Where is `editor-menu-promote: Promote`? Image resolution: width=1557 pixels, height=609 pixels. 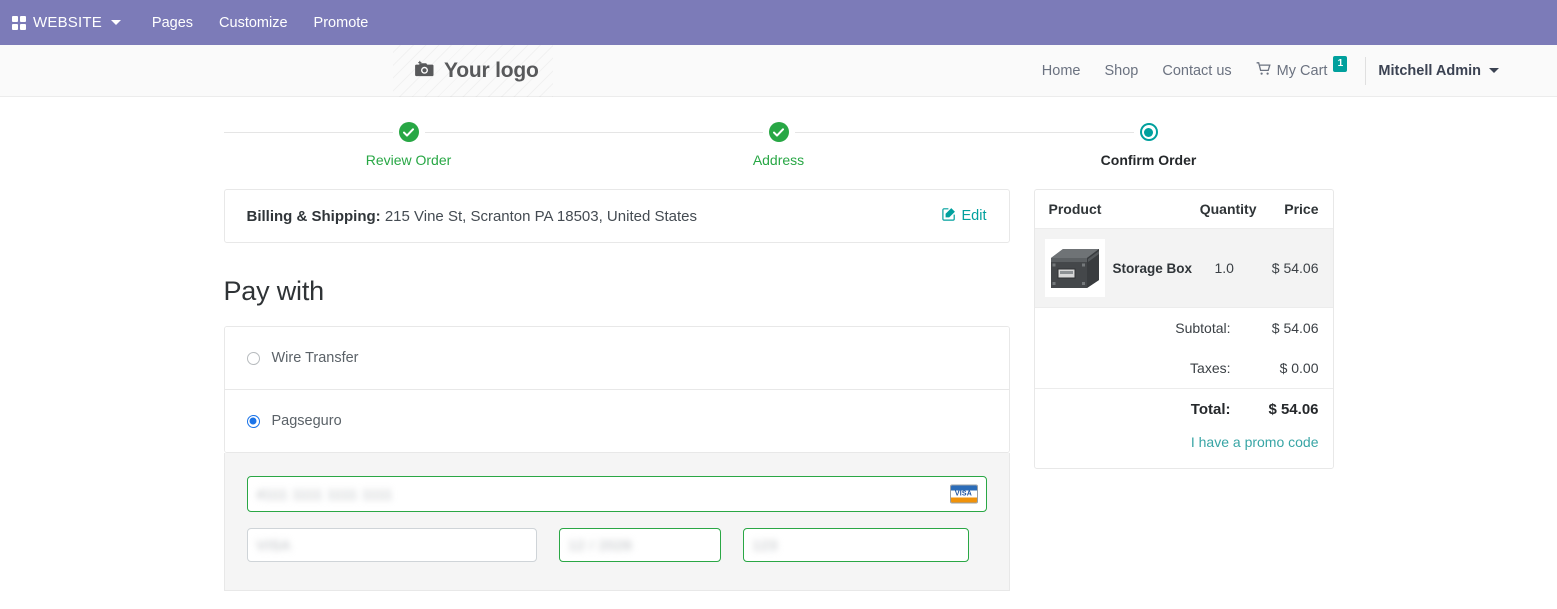
editor-menu-promote: Promote is located at coordinates (341, 23).